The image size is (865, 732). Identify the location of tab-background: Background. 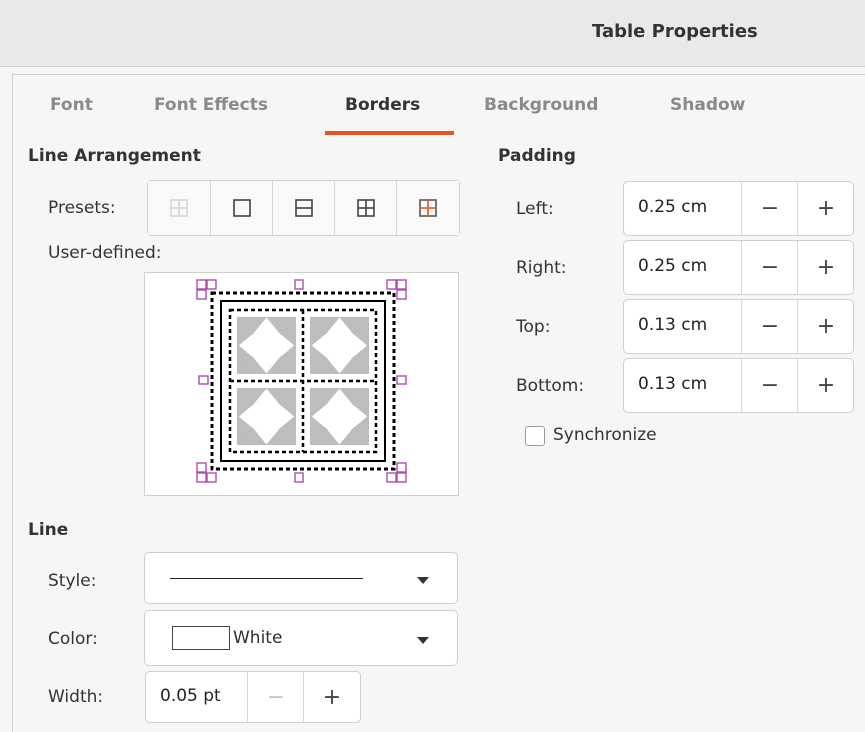
(541, 105).